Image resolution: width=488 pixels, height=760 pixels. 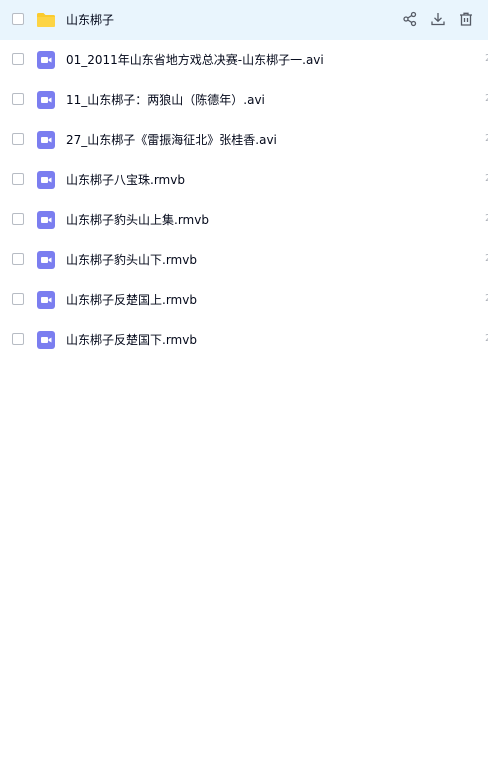 What do you see at coordinates (171, 140) in the screenshot?
I see `file-name: 27_山东梆子《雷振海征北》张桂香.avi` at bounding box center [171, 140].